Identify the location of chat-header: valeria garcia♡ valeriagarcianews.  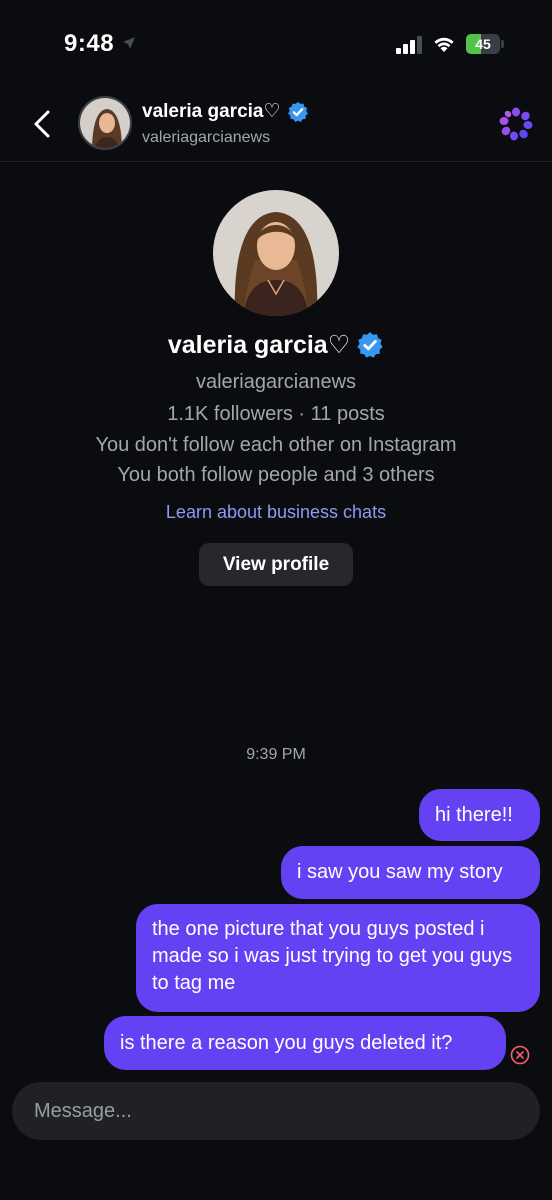
(276, 126).